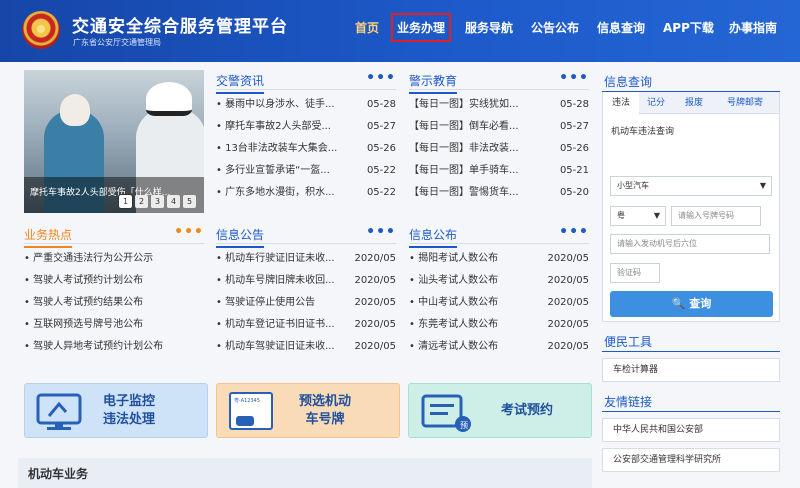  What do you see at coordinates (621, 27) in the screenshot?
I see `nav-info-query: 信息查询` at bounding box center [621, 27].